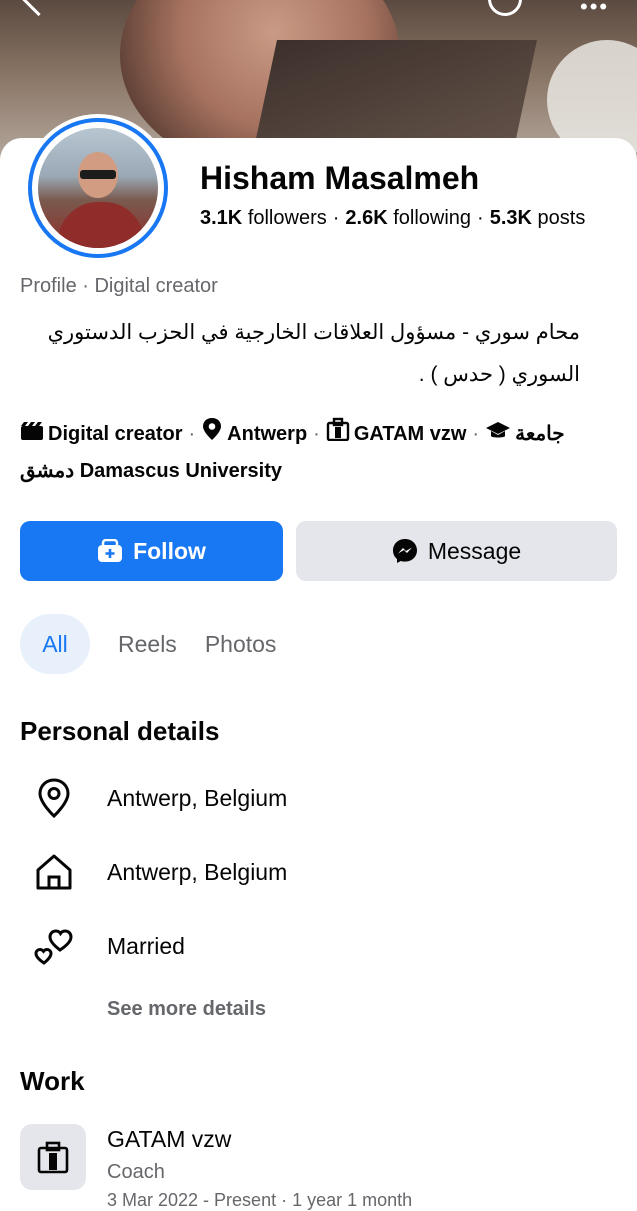 The height and width of the screenshot is (1211, 637). Describe the element at coordinates (260, 1200) in the screenshot. I see `work-dates: 3 Mar 2022 - Present · 1 year 1 month` at that location.